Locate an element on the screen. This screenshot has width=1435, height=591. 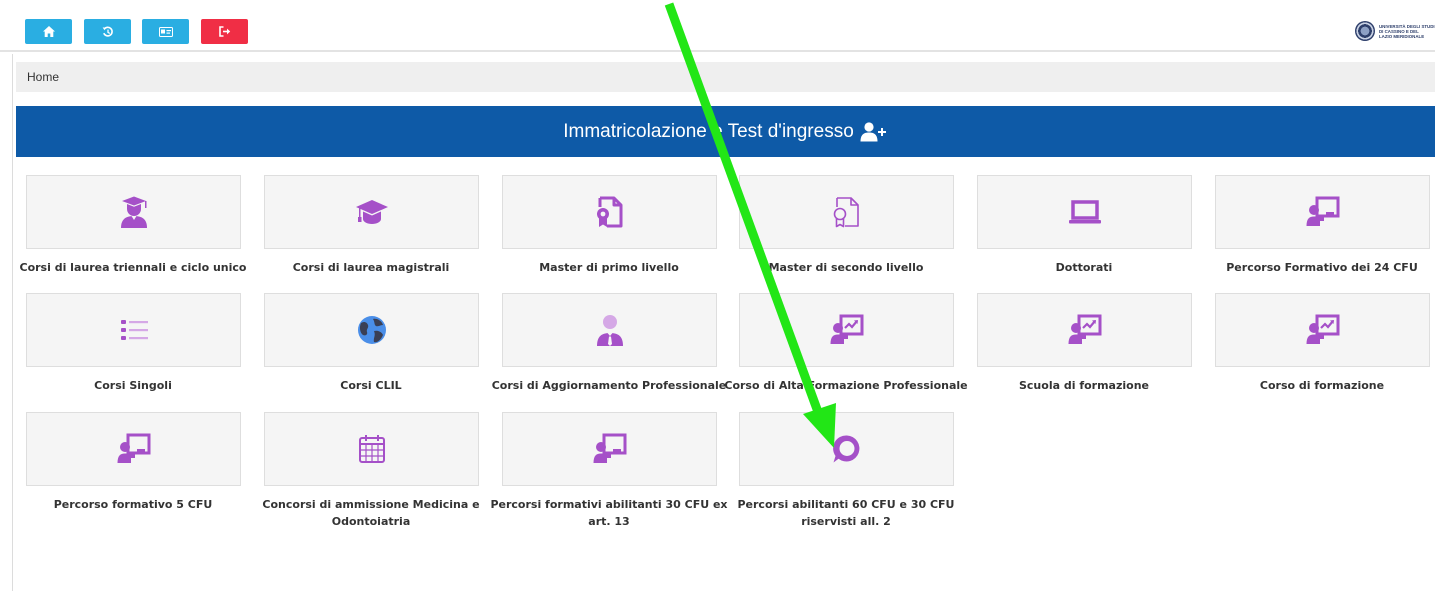
breadcrumb-home-link: Home is located at coordinates (43, 77).